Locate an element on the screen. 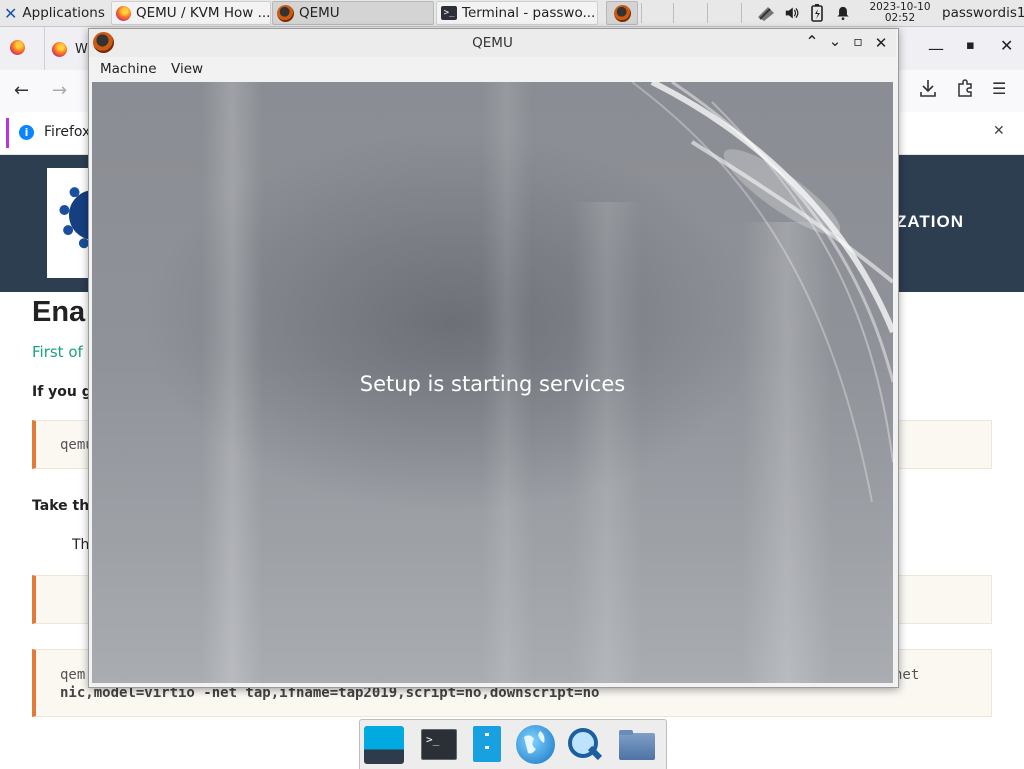 The image size is (1024, 769). maximize-icon: ▫ is located at coordinates (858, 42).